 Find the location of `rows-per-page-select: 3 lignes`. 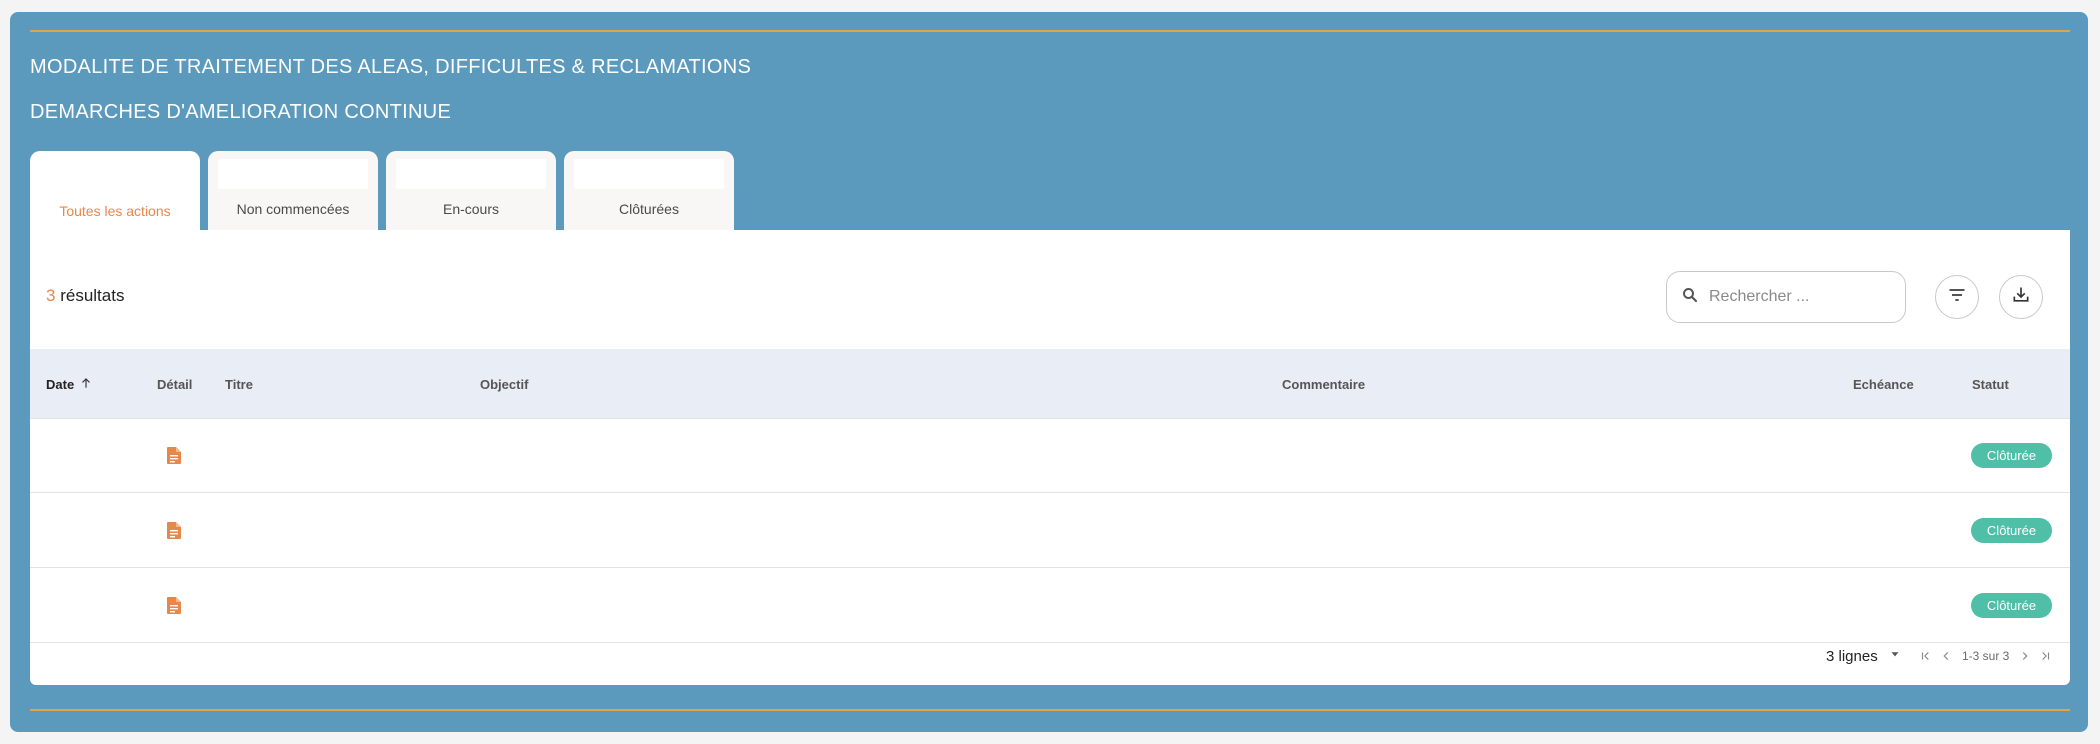

rows-per-page-select: 3 lignes is located at coordinates (1864, 656).